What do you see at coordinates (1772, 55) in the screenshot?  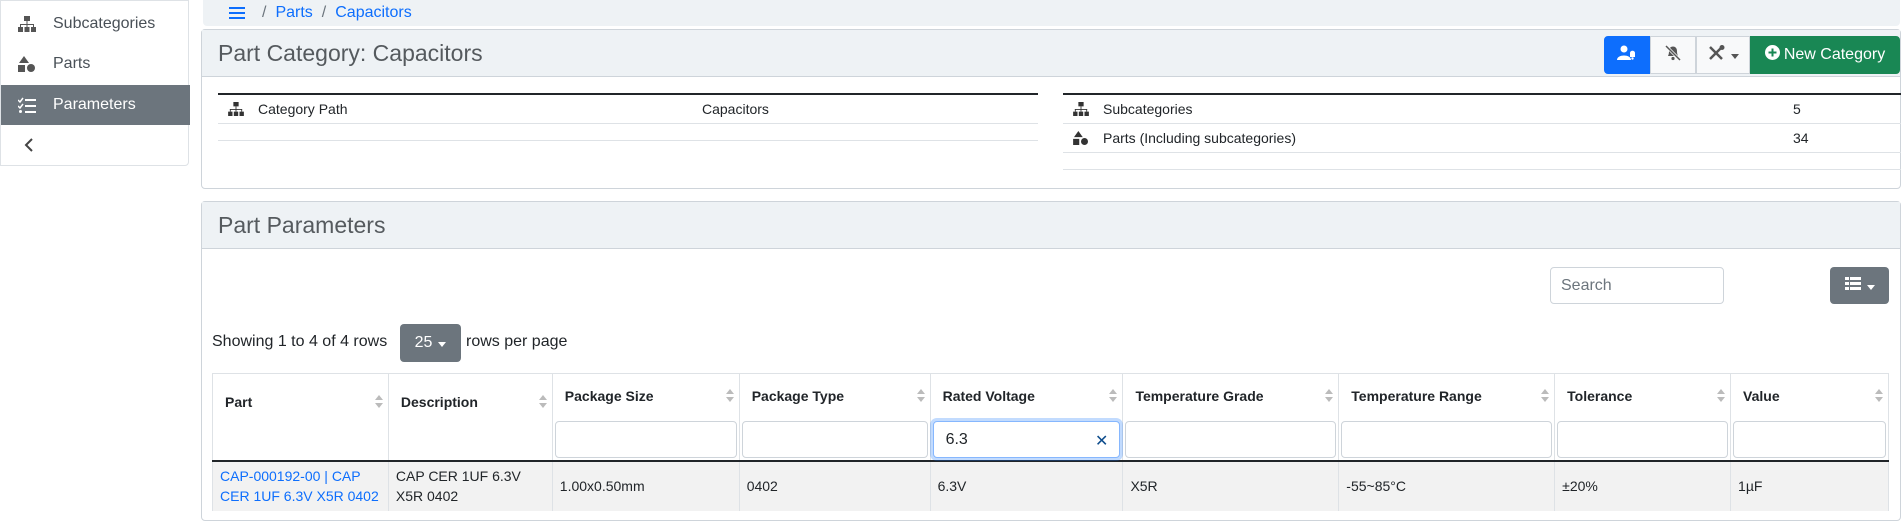 I see `plus-circle-icon` at bounding box center [1772, 55].